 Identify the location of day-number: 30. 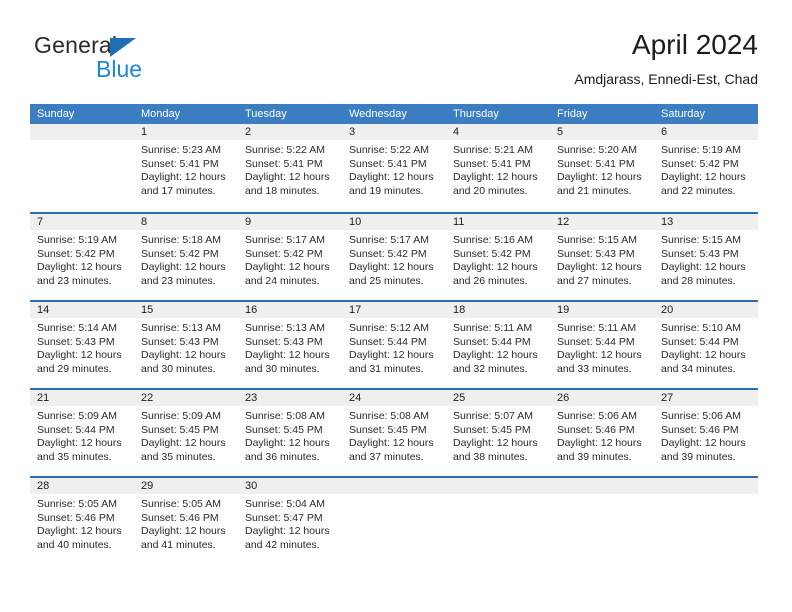
(290, 486).